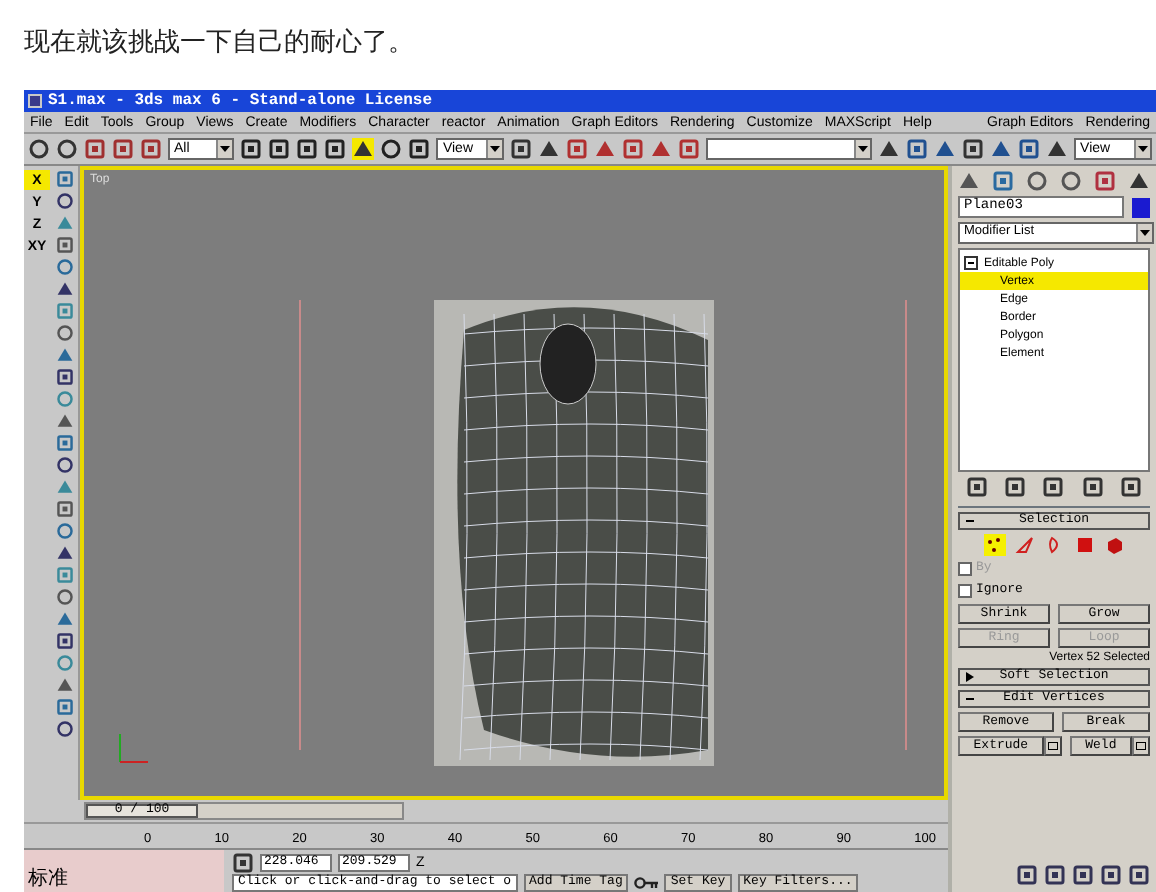 This screenshot has height=892, width=1156. I want to click on input-method-bar: 标准, so click(124, 871).